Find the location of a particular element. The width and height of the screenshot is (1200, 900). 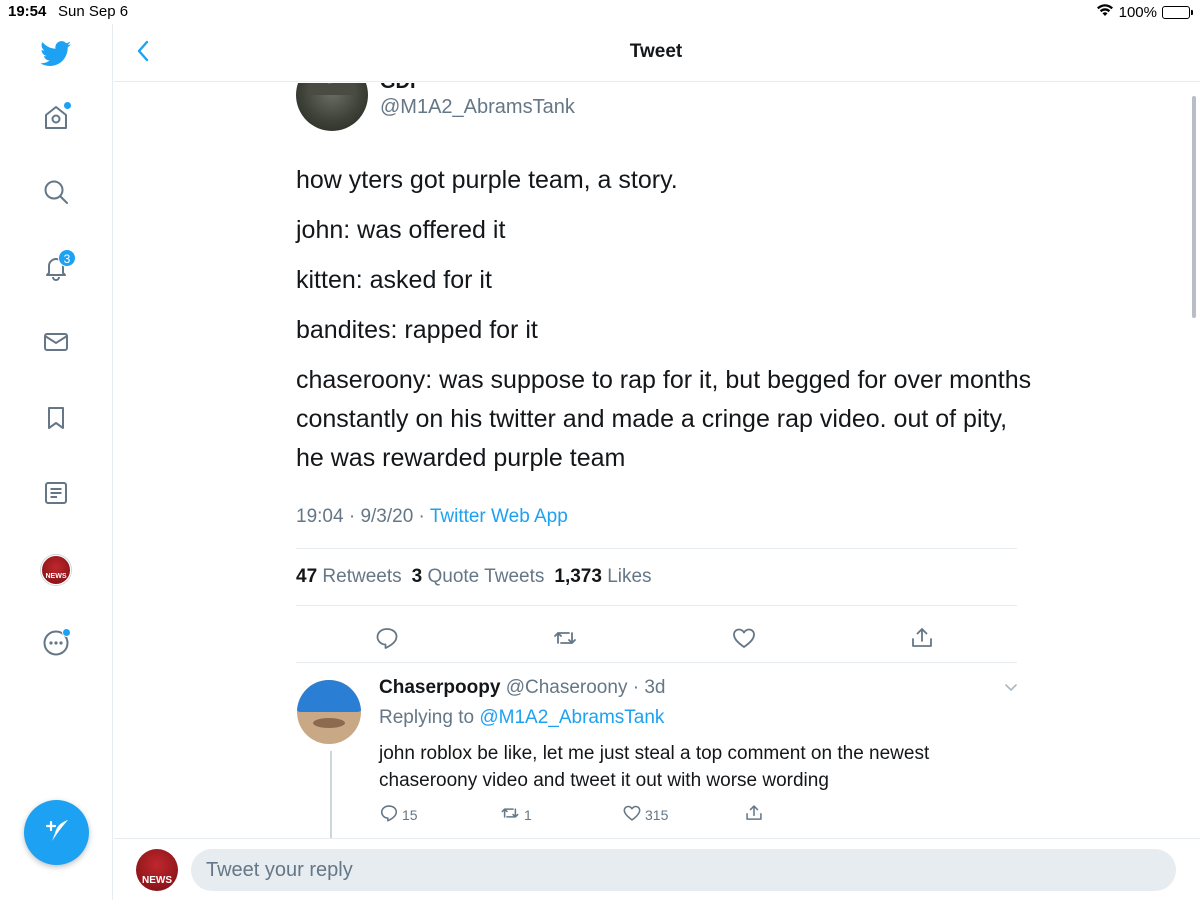

page-title: Tweet is located at coordinates (657, 52).